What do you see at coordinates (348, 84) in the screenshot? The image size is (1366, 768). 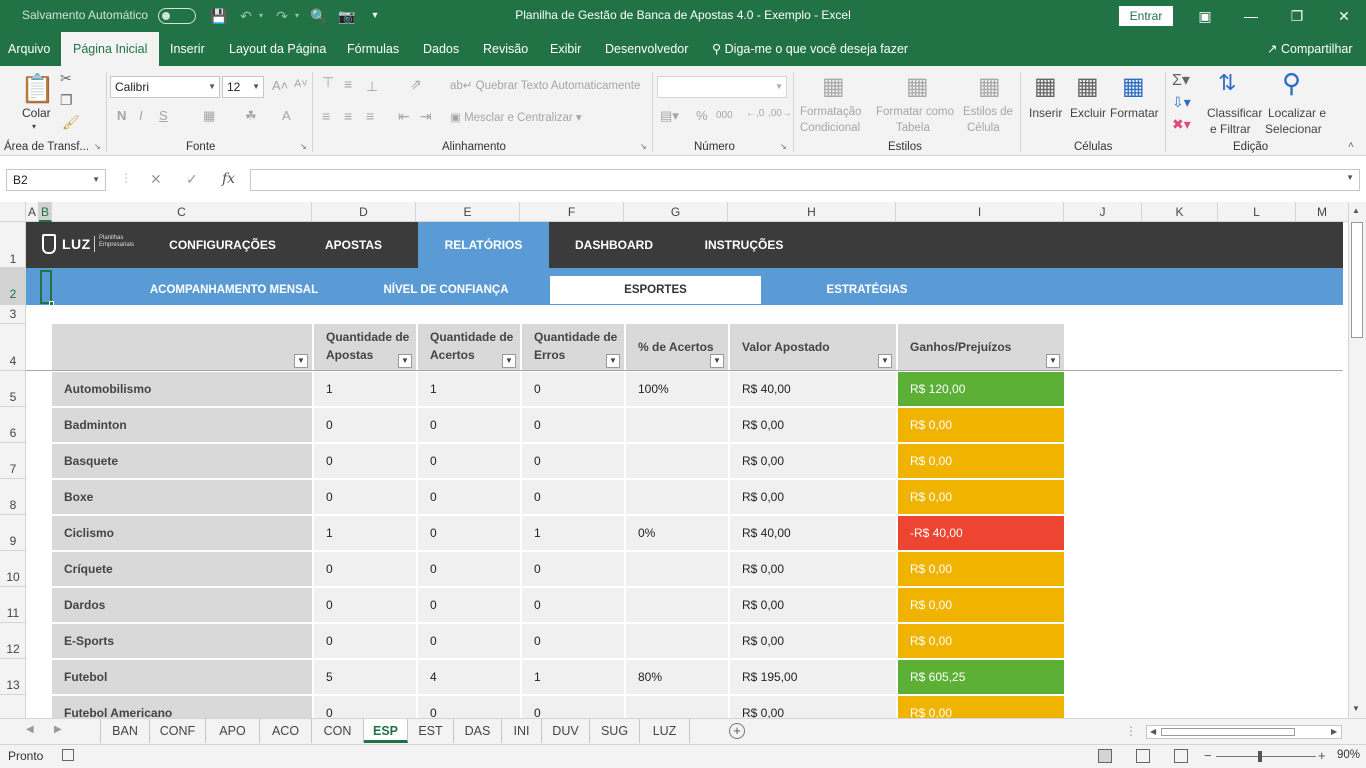 I see `align-middle-icon: ≡` at bounding box center [348, 84].